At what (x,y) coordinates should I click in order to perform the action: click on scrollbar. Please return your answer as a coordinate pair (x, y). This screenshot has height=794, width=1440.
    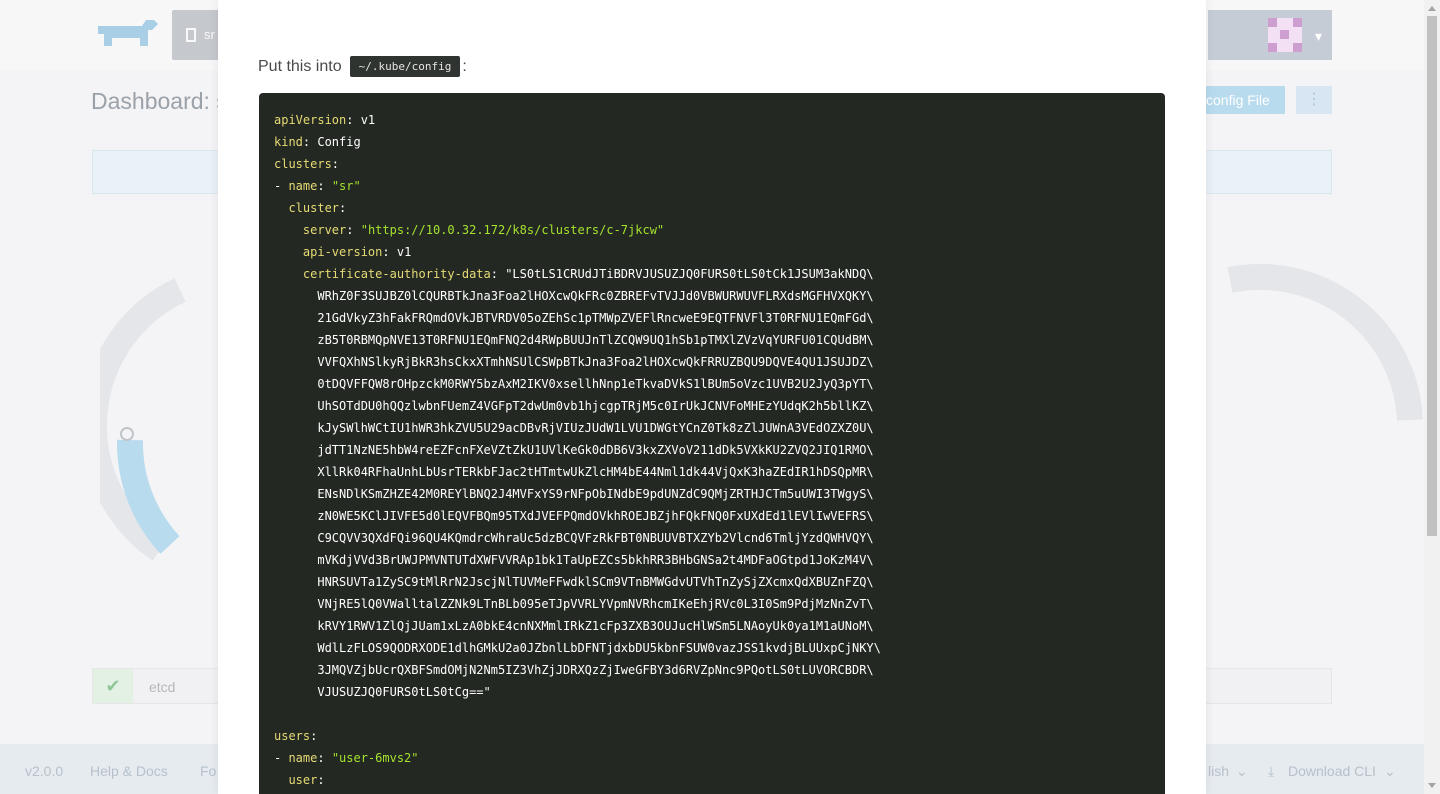
    Looking at the image, I should click on (1432, 397).